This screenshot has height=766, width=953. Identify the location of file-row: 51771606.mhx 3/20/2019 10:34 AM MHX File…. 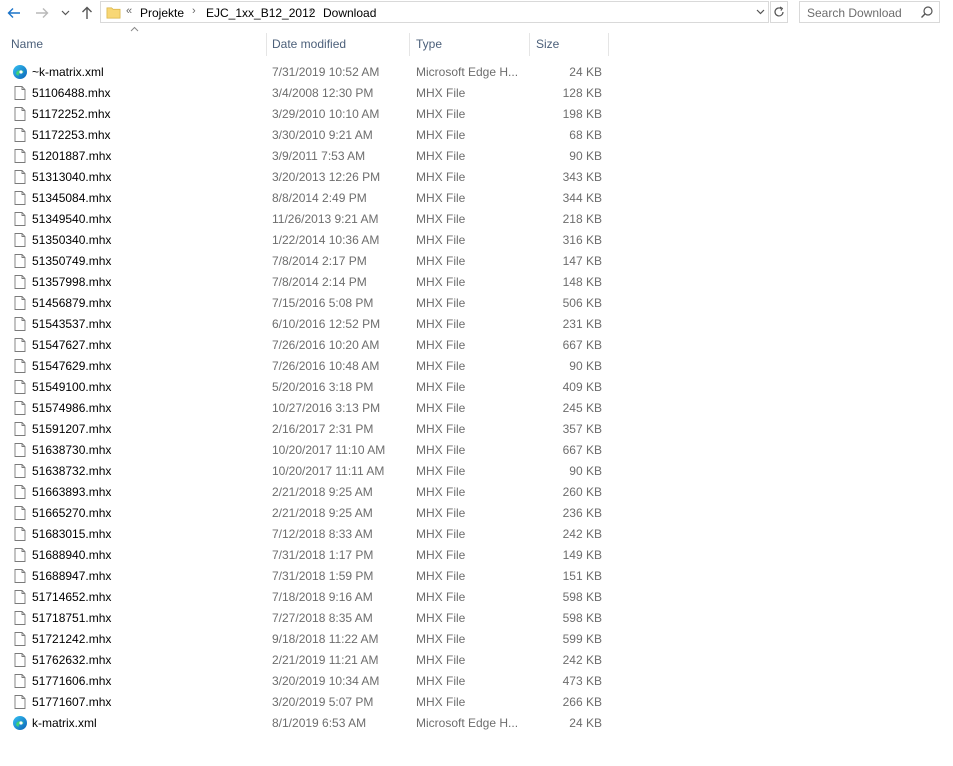
(310, 681).